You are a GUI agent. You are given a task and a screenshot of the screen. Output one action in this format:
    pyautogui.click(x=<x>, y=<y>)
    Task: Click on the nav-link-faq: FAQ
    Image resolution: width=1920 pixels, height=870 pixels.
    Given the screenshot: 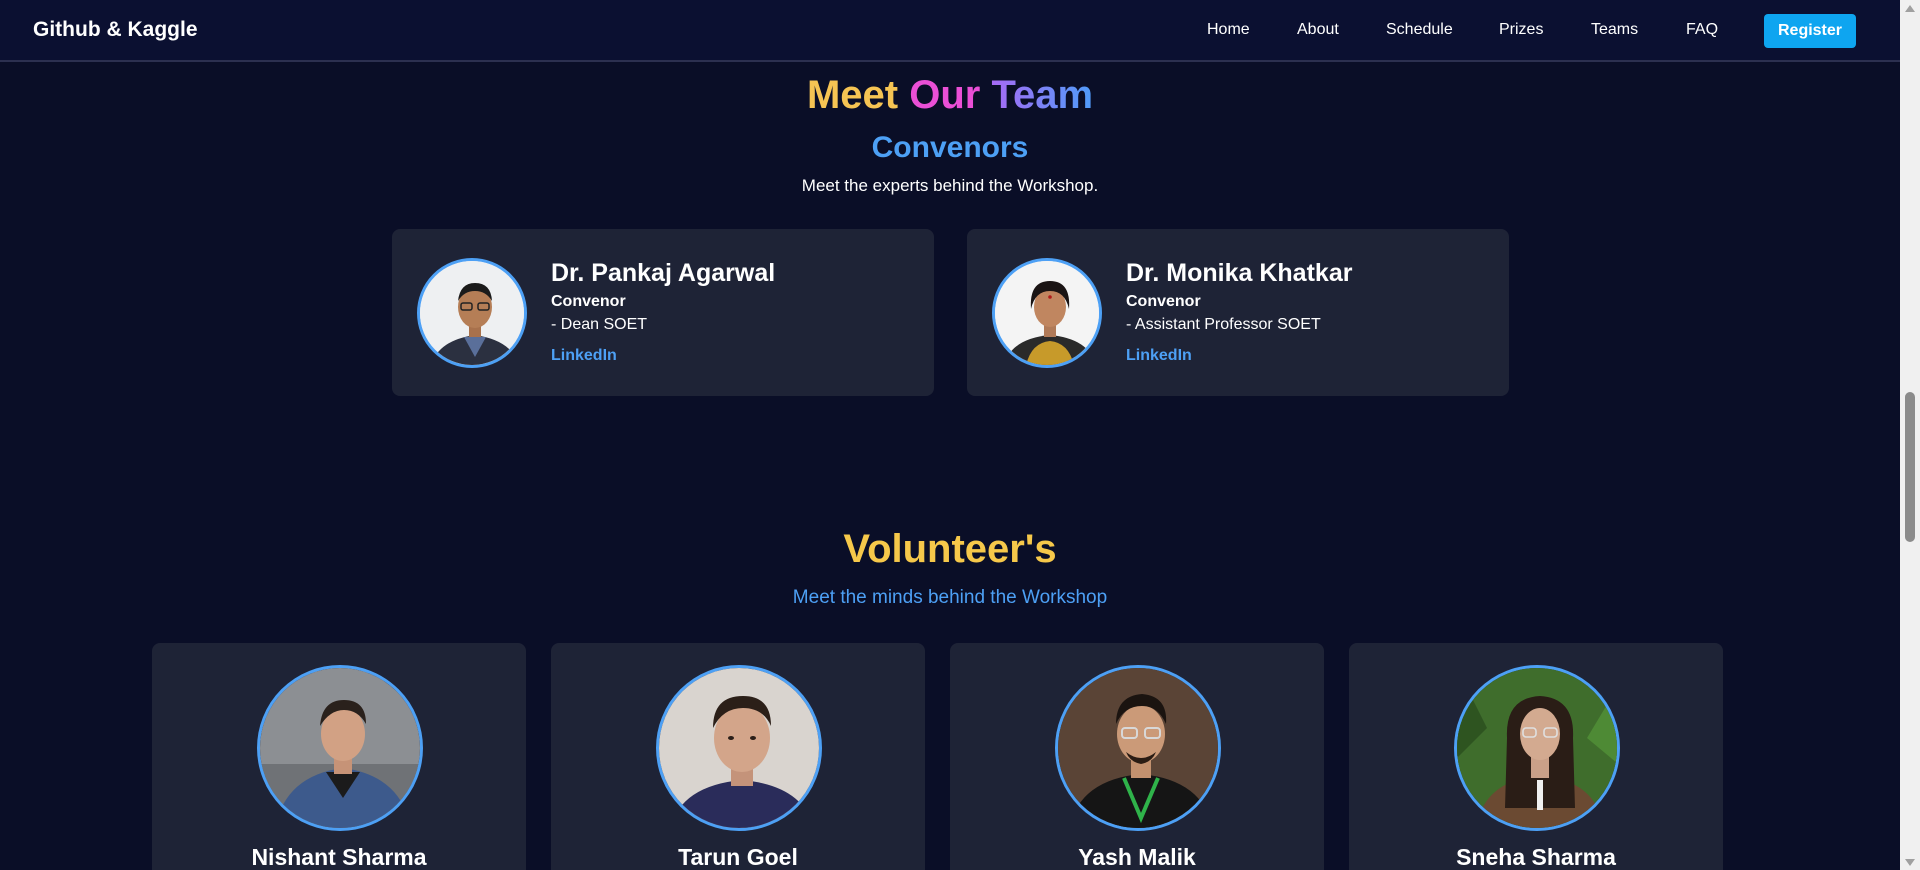 What is the action you would take?
    pyautogui.click(x=1702, y=30)
    